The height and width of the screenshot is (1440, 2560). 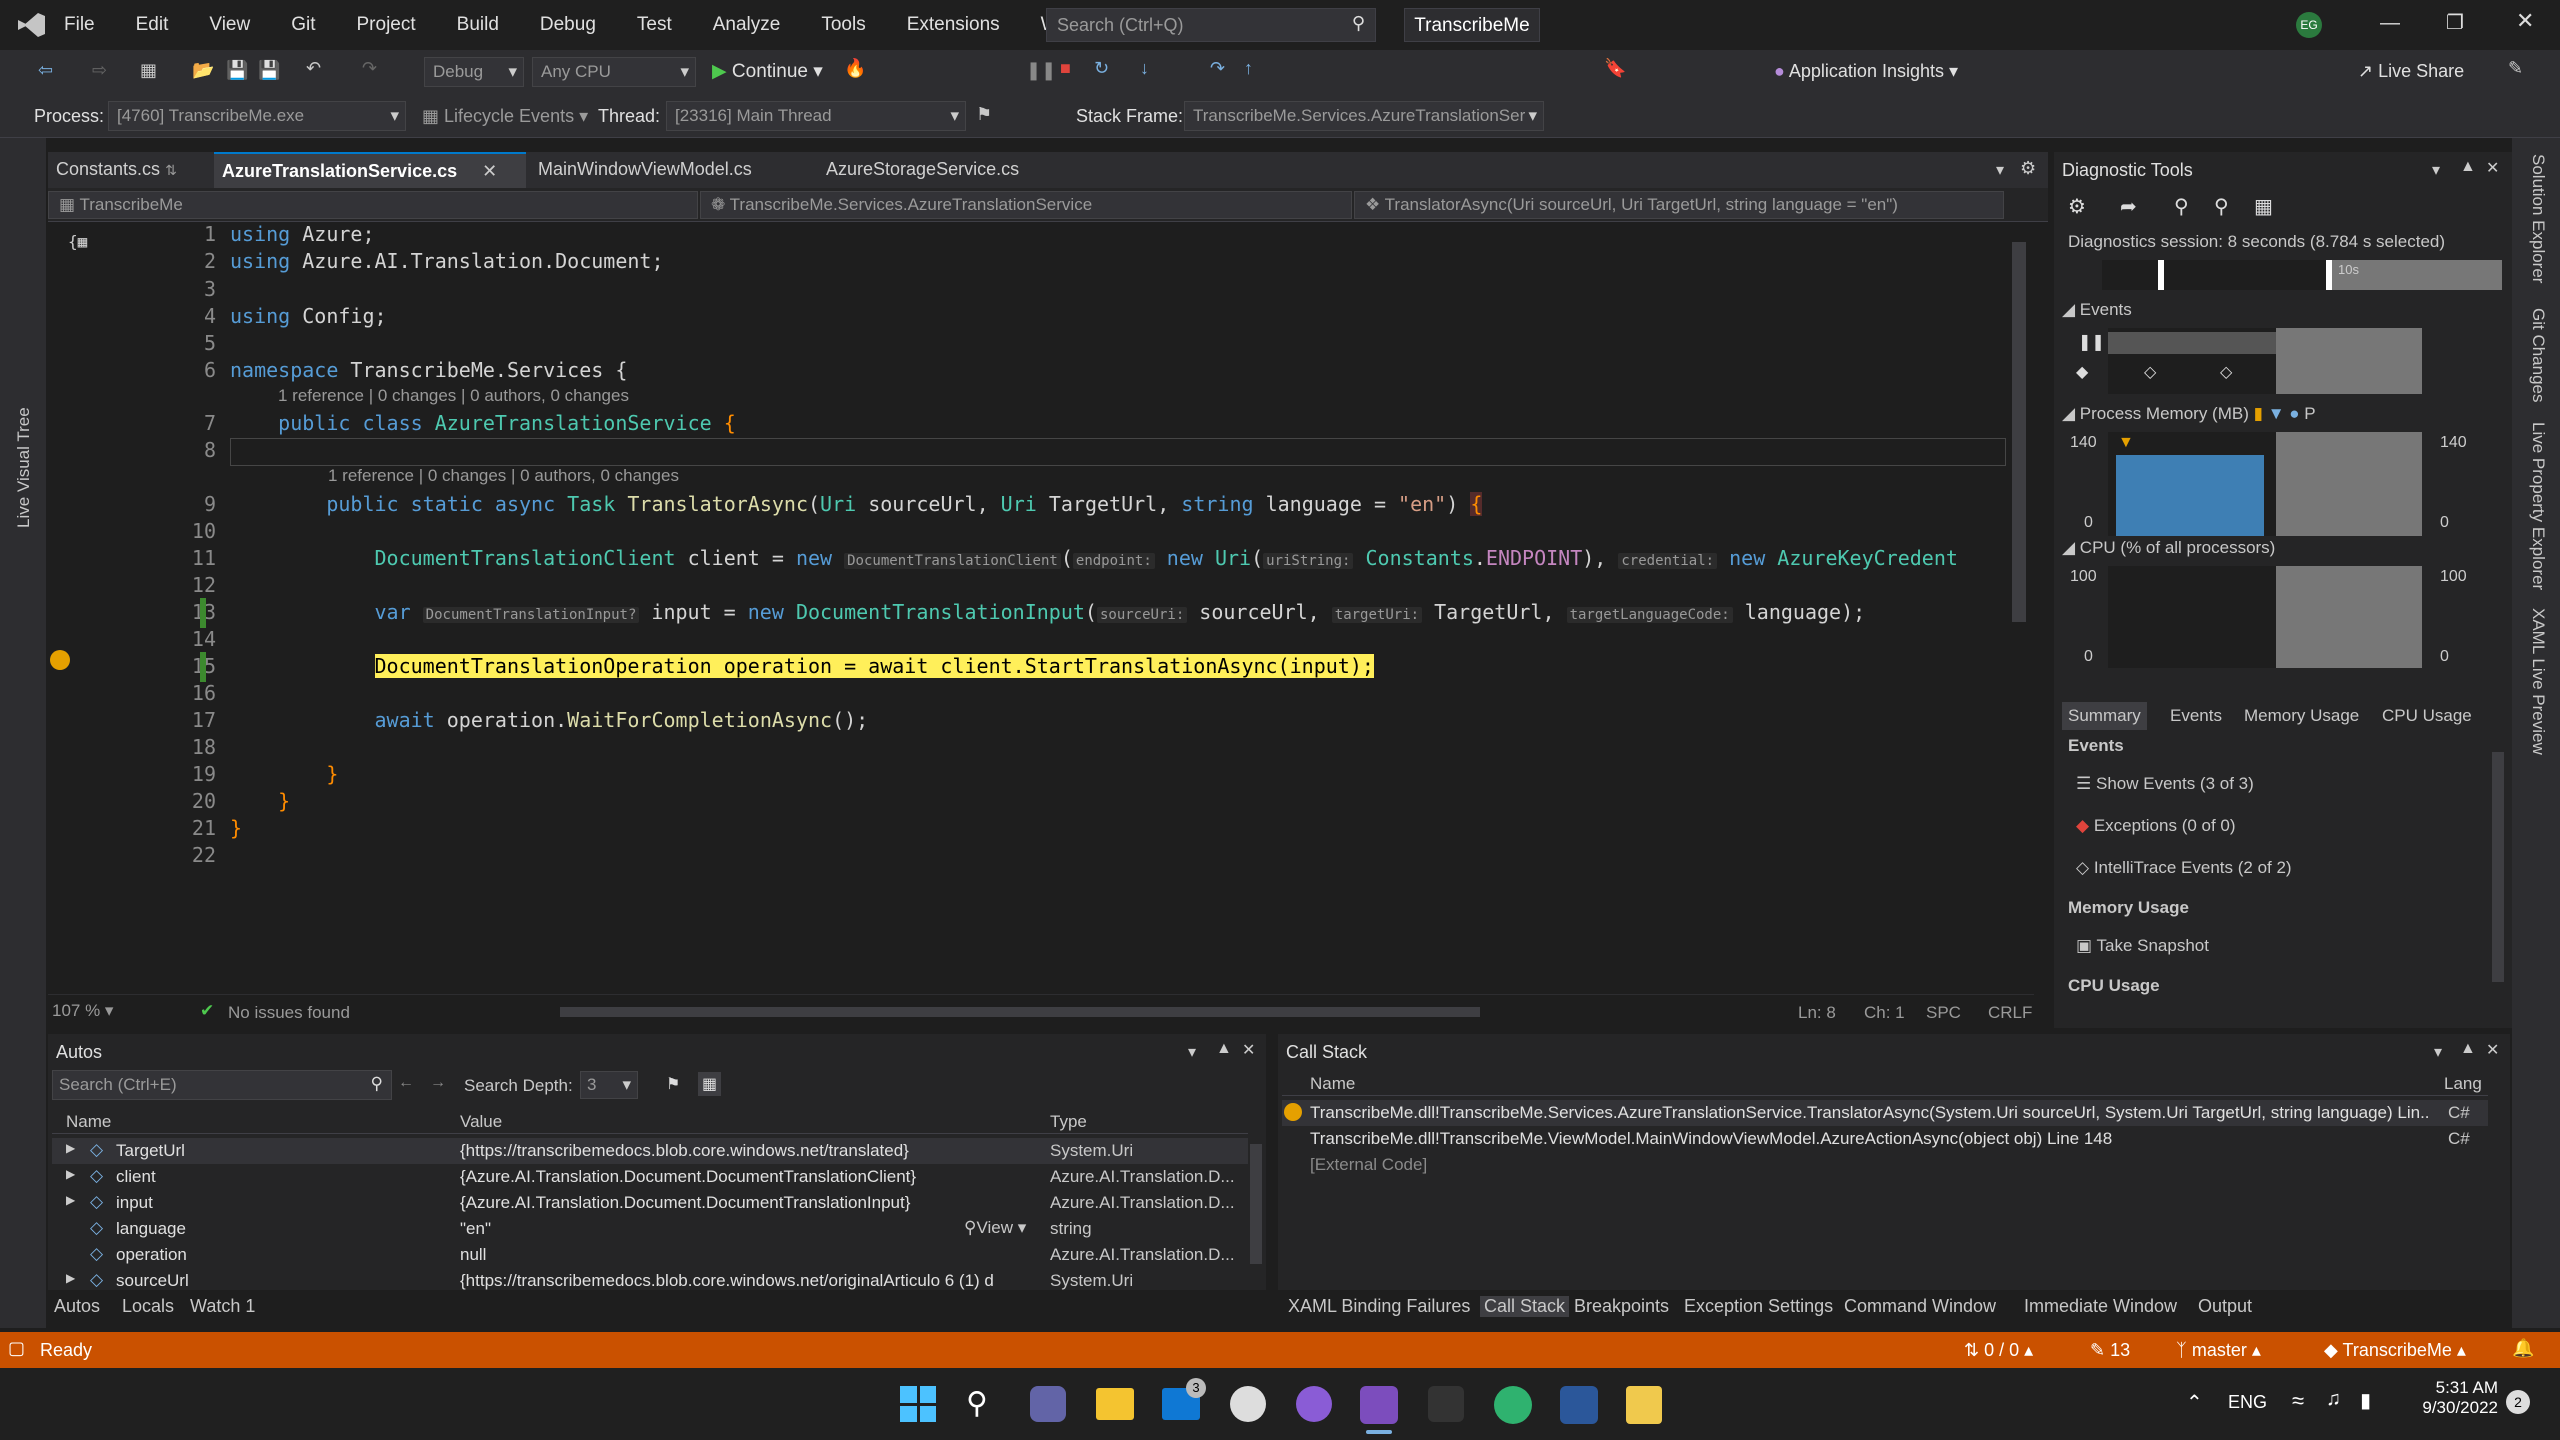 I want to click on github-icon, so click(x=1314, y=1404).